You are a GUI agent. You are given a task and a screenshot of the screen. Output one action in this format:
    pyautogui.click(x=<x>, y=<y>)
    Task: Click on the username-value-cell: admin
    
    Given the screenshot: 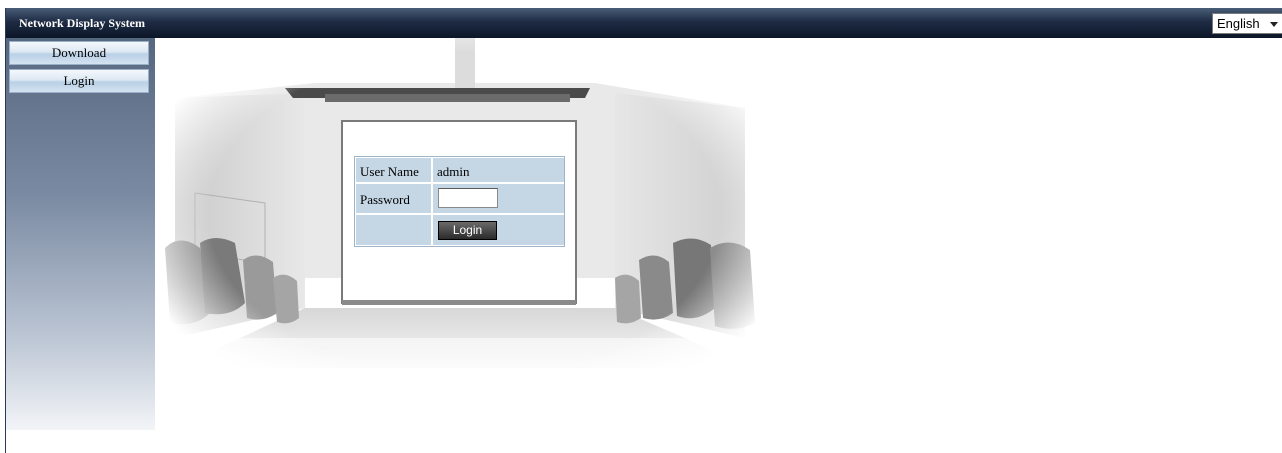 What is the action you would take?
    pyautogui.click(x=498, y=170)
    